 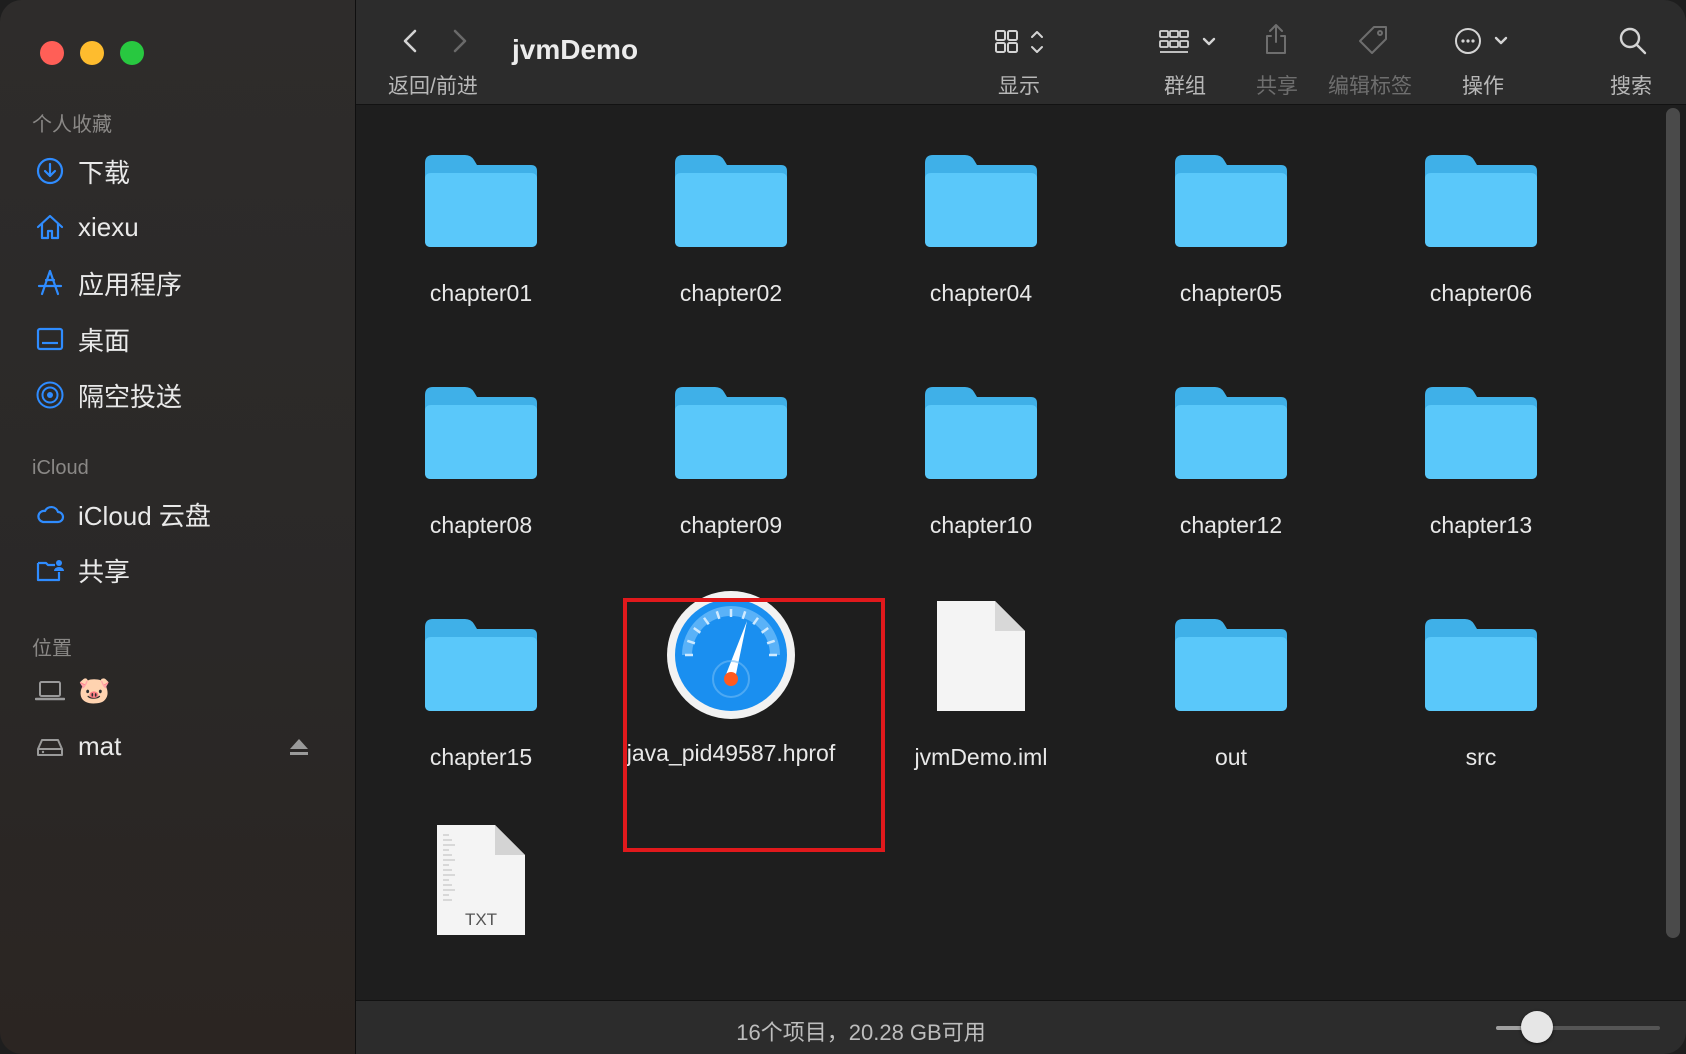 I want to click on file-name: chapter02, so click(x=731, y=293).